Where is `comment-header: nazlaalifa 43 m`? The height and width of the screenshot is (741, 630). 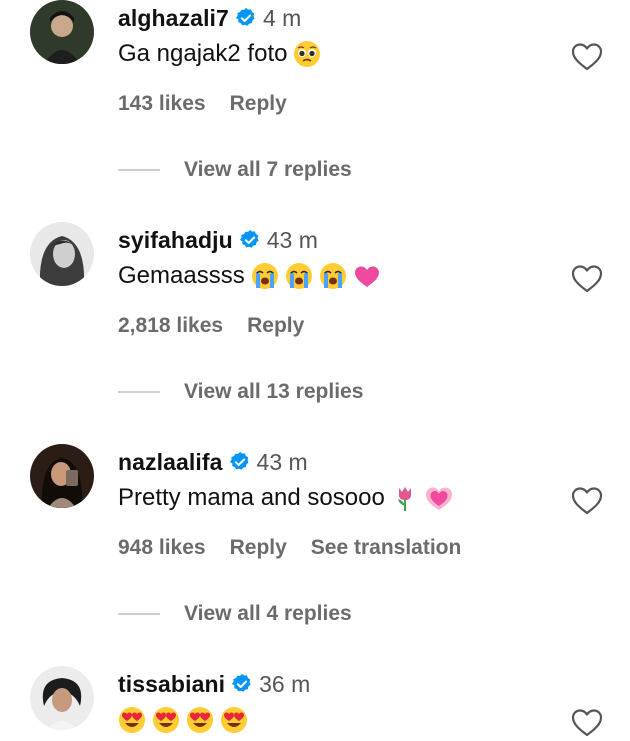 comment-header: nazlaalifa 43 m is located at coordinates (213, 462).